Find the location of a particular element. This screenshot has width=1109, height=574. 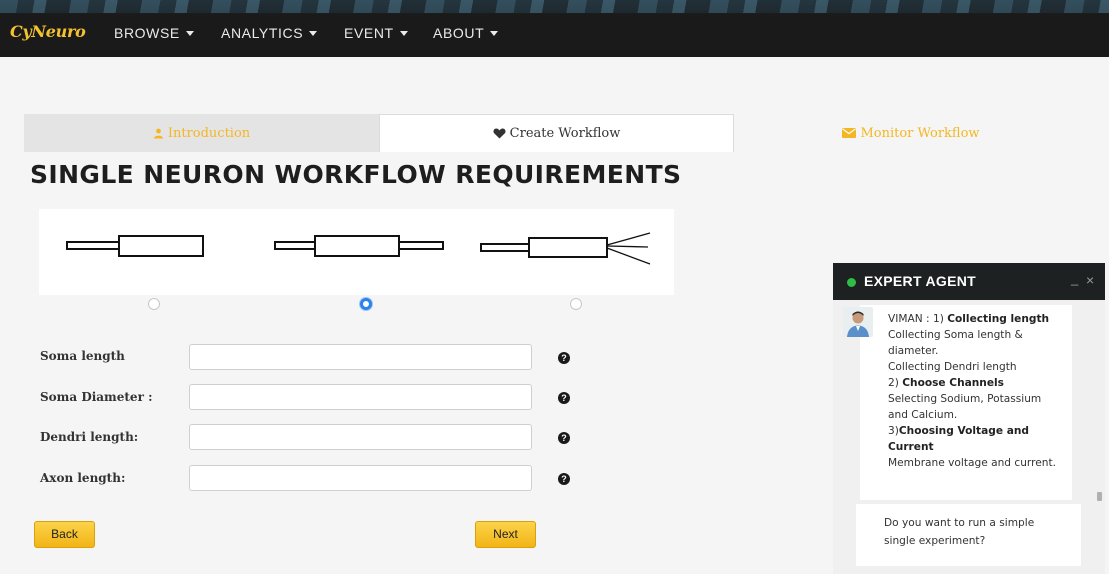

tab-monitor-workflow-label: Monitor Workflow is located at coordinates (920, 133).